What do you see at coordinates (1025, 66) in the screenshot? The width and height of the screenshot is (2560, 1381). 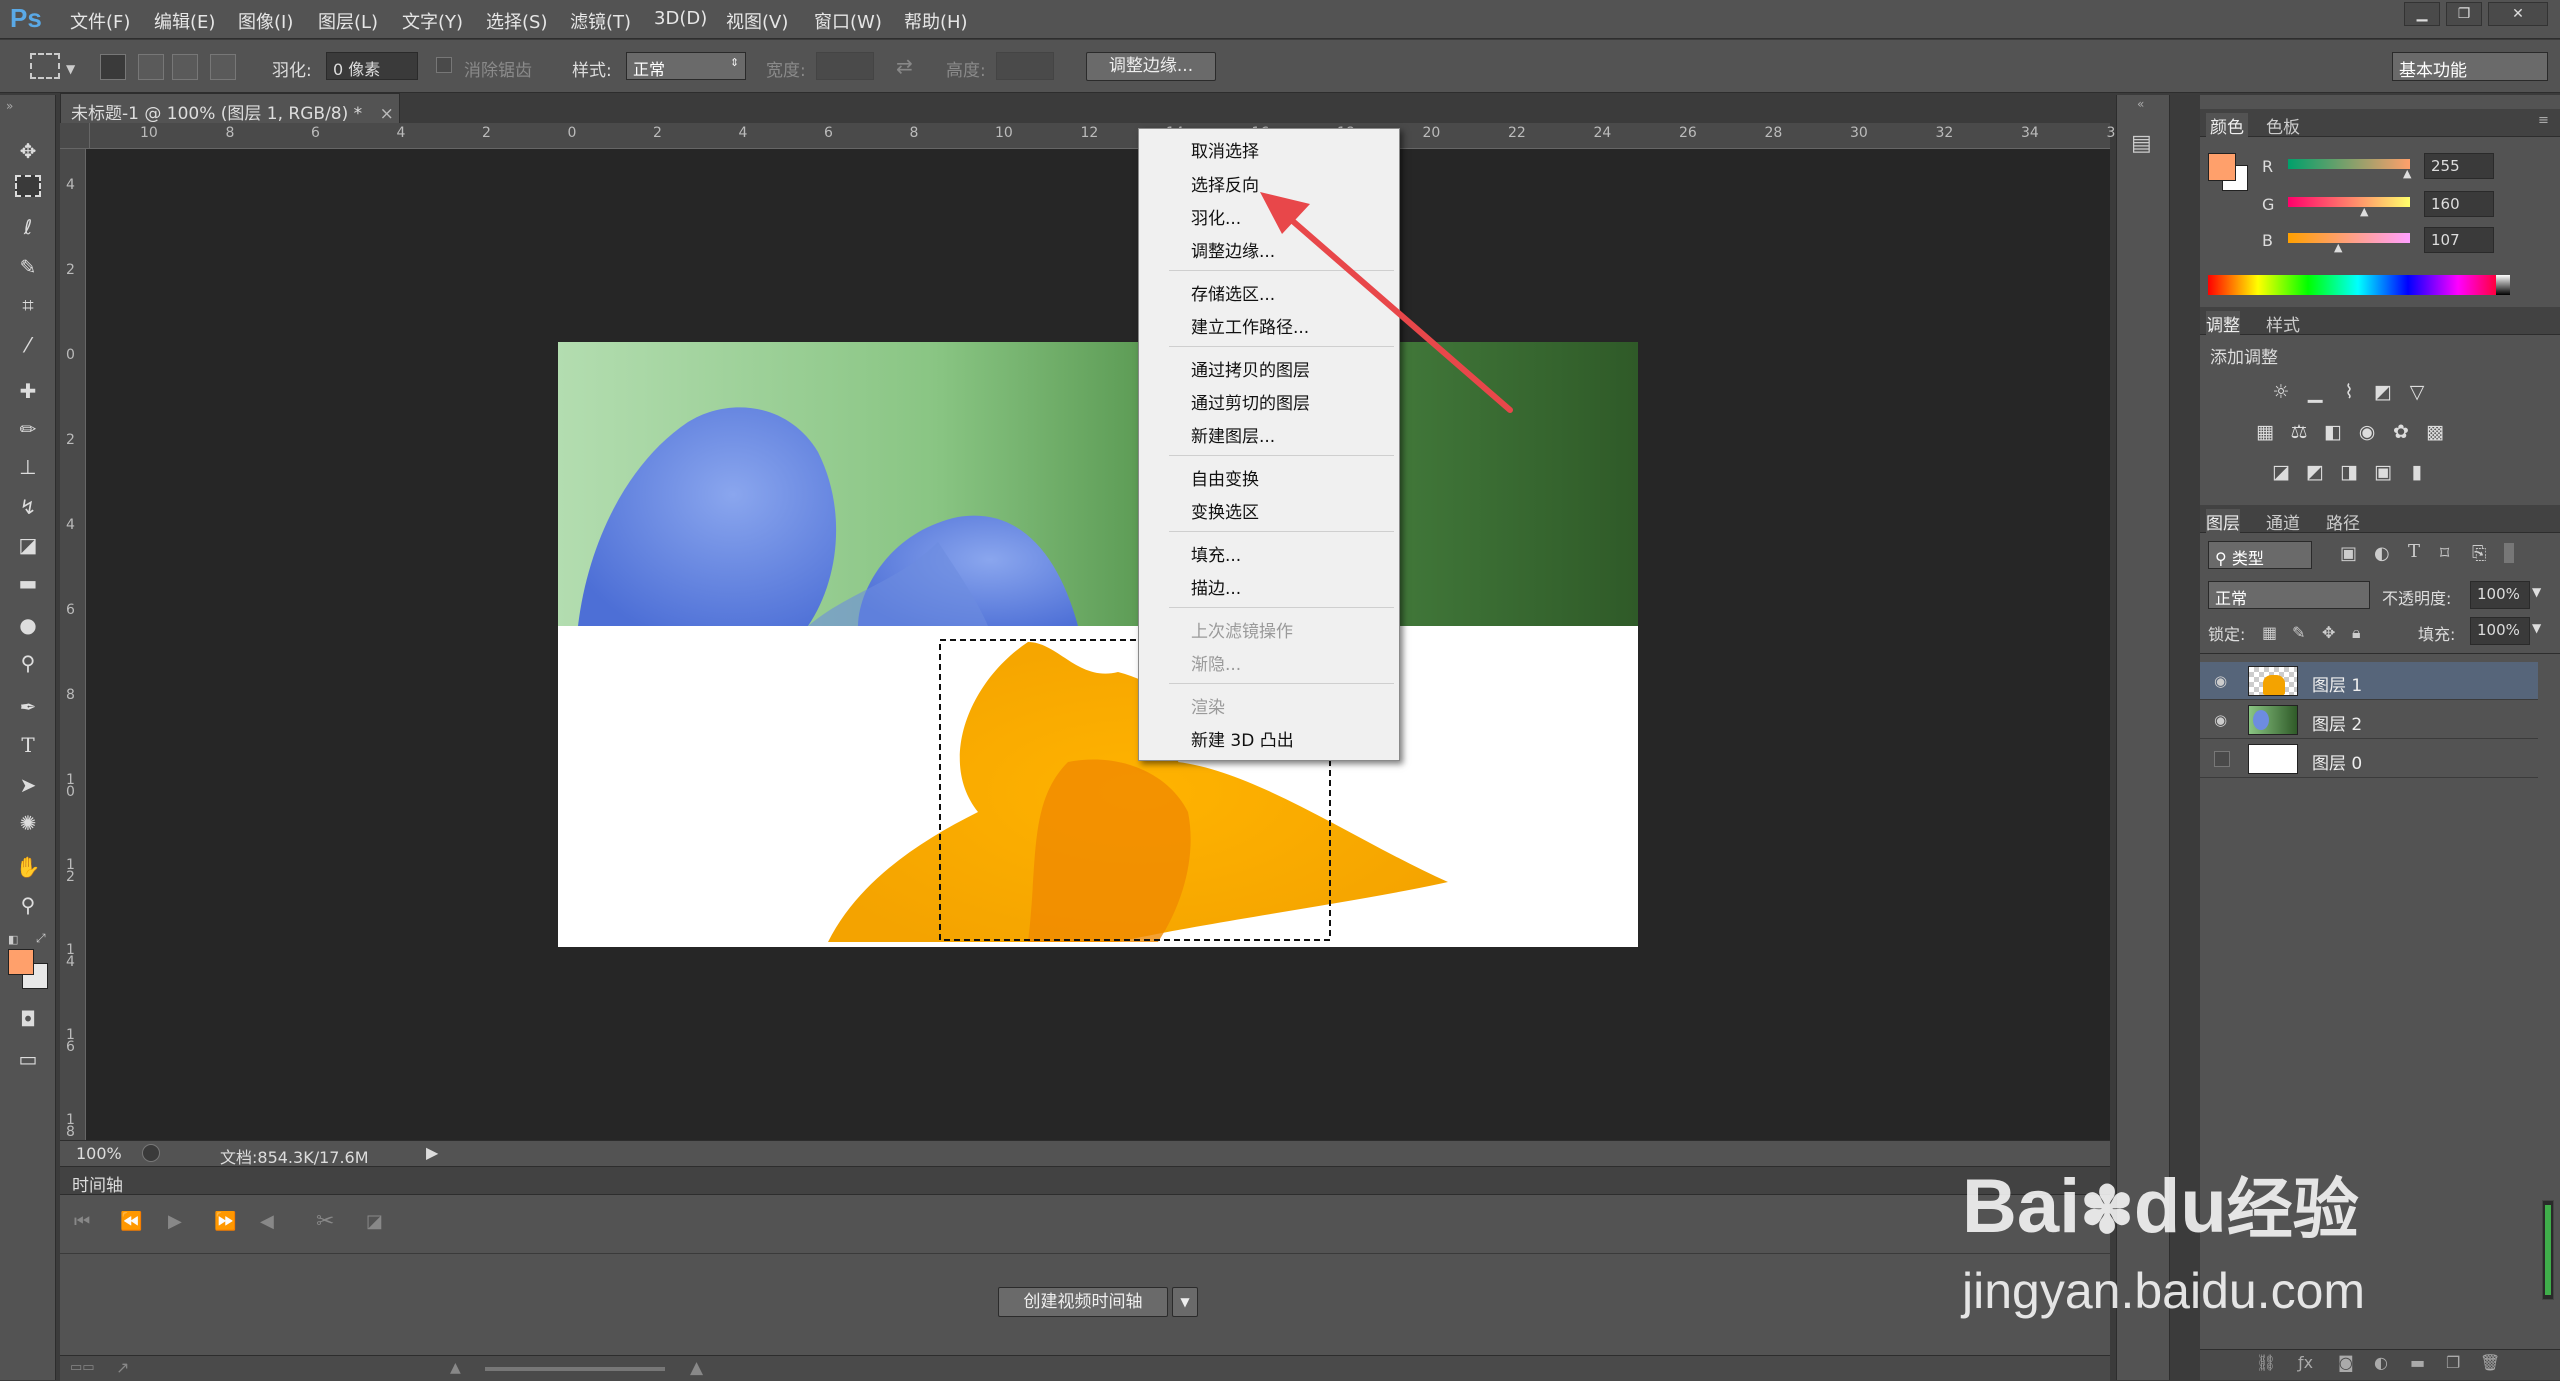 I see `height-input` at bounding box center [1025, 66].